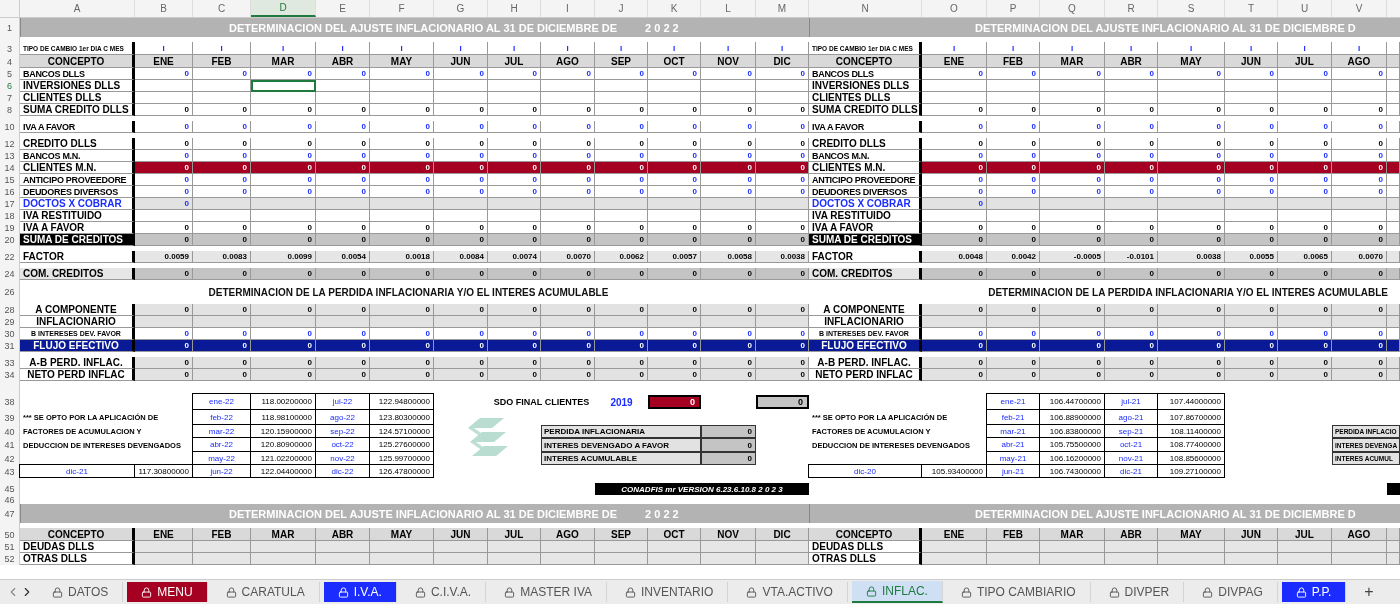  What do you see at coordinates (1018, 592) in the screenshot?
I see `sheet-tab: TIPO CAMBIARIO` at bounding box center [1018, 592].